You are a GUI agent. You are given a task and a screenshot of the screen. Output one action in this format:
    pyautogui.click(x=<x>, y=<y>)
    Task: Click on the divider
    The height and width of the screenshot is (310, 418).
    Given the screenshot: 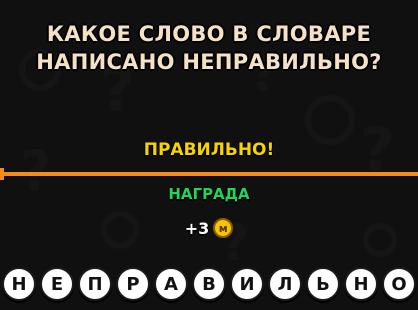 What is the action you would take?
    pyautogui.click(x=209, y=174)
    